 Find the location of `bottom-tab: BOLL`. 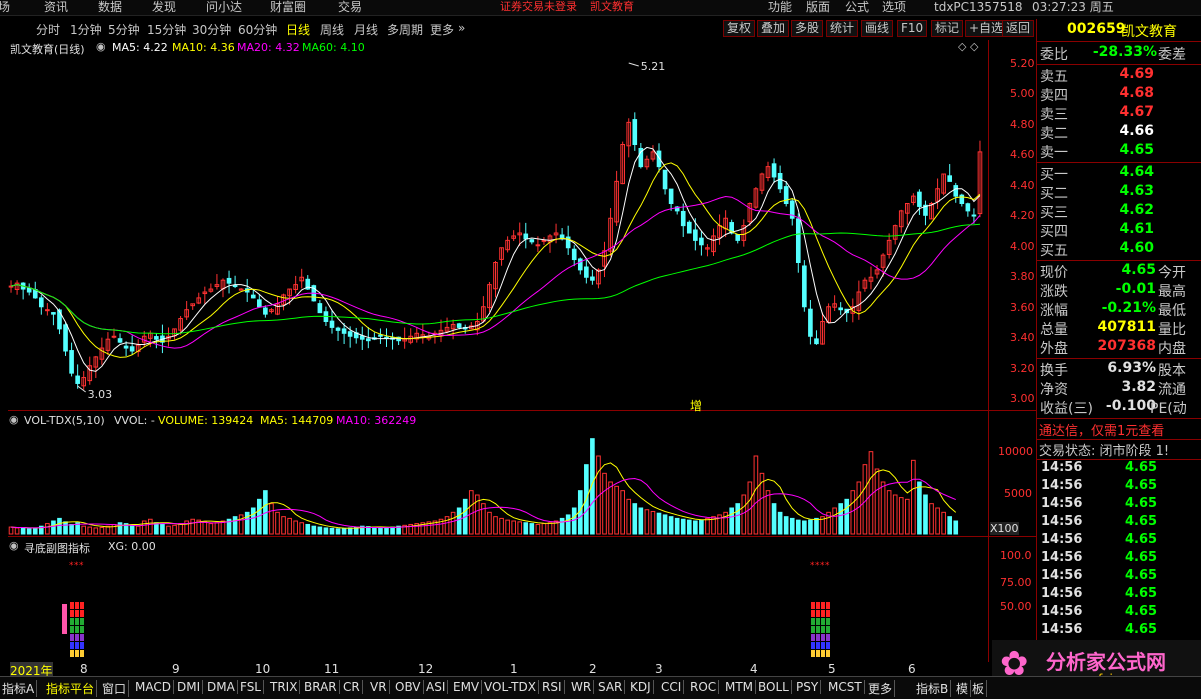

bottom-tab: BOLL is located at coordinates (774, 687).